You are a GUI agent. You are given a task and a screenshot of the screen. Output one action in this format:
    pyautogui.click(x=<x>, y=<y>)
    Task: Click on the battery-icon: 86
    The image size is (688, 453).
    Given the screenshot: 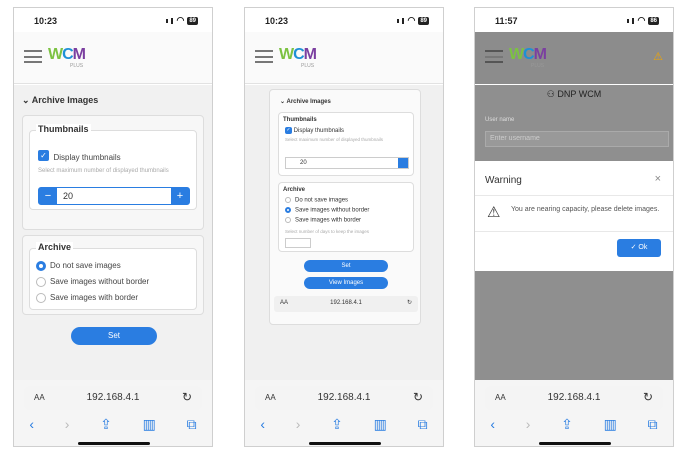 What is the action you would take?
    pyautogui.click(x=653, y=20)
    